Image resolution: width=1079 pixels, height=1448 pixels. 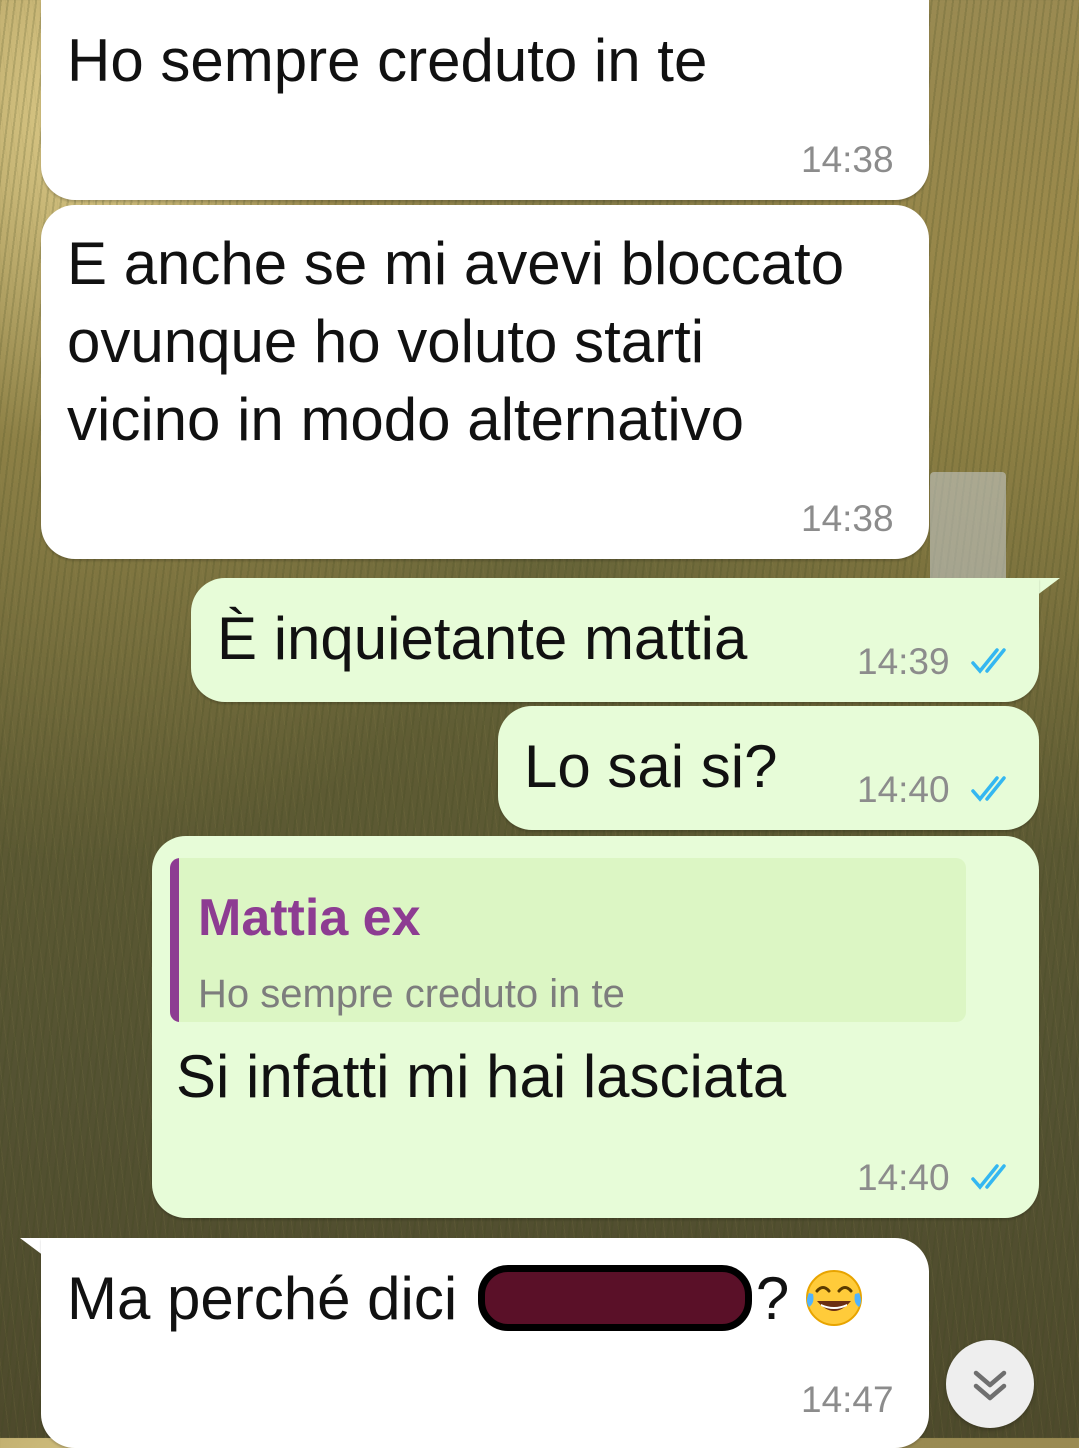 I want to click on reply-quote-accent-bar, so click(x=174, y=940).